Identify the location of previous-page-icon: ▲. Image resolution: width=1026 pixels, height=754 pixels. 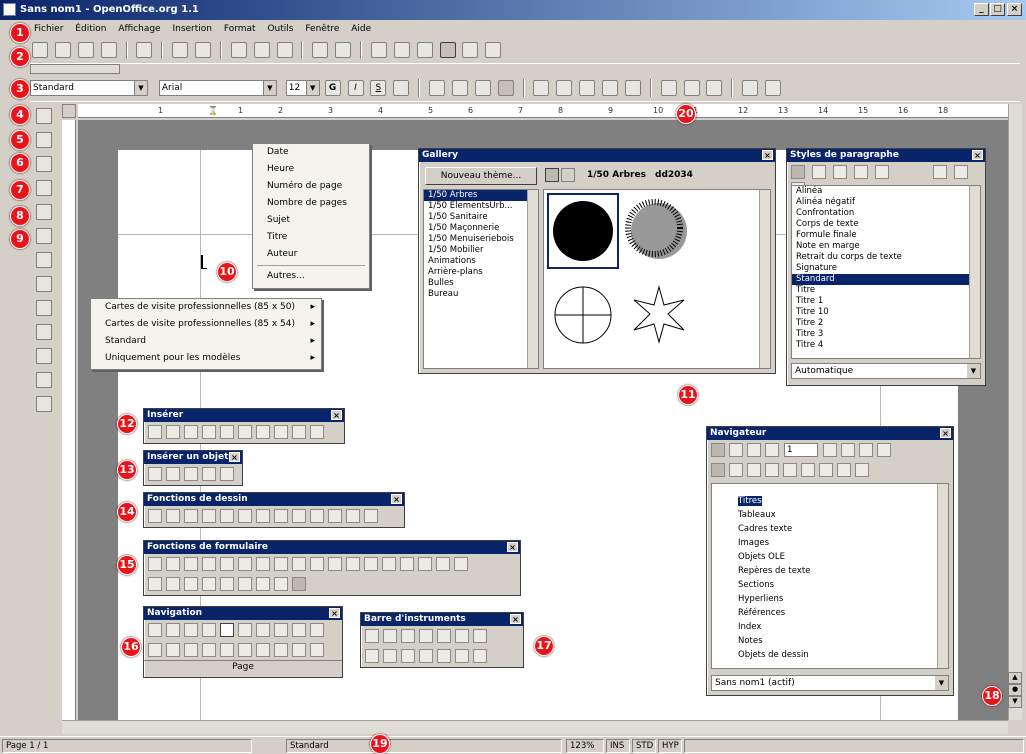
(1015, 678).